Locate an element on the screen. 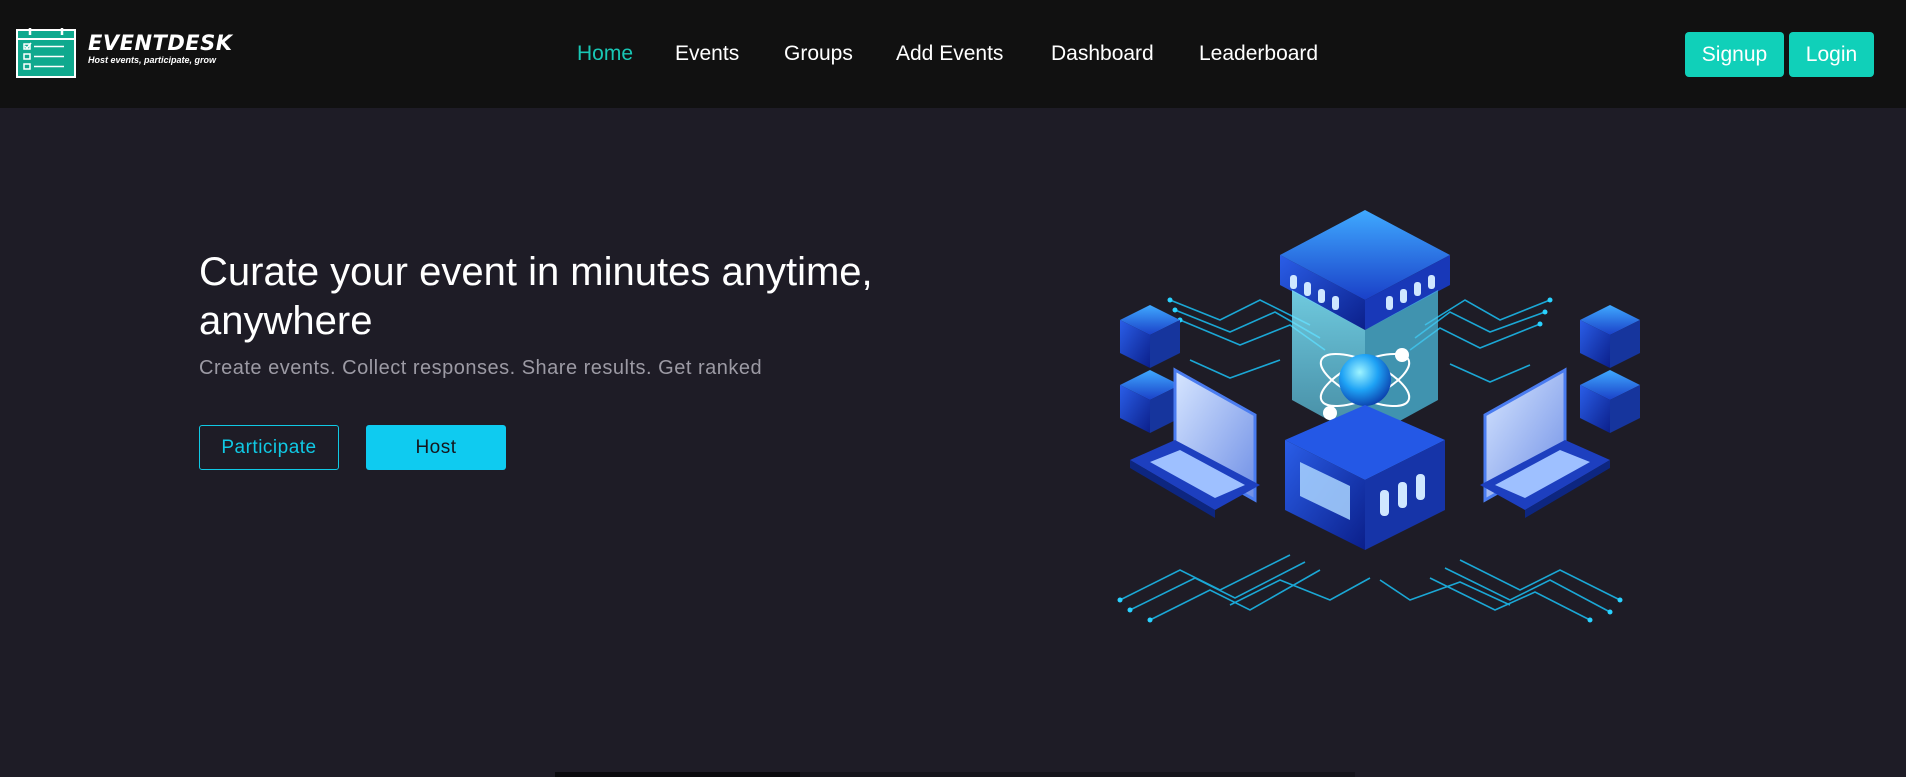 The width and height of the screenshot is (1906, 777). participate-button: Participate is located at coordinates (269, 447).